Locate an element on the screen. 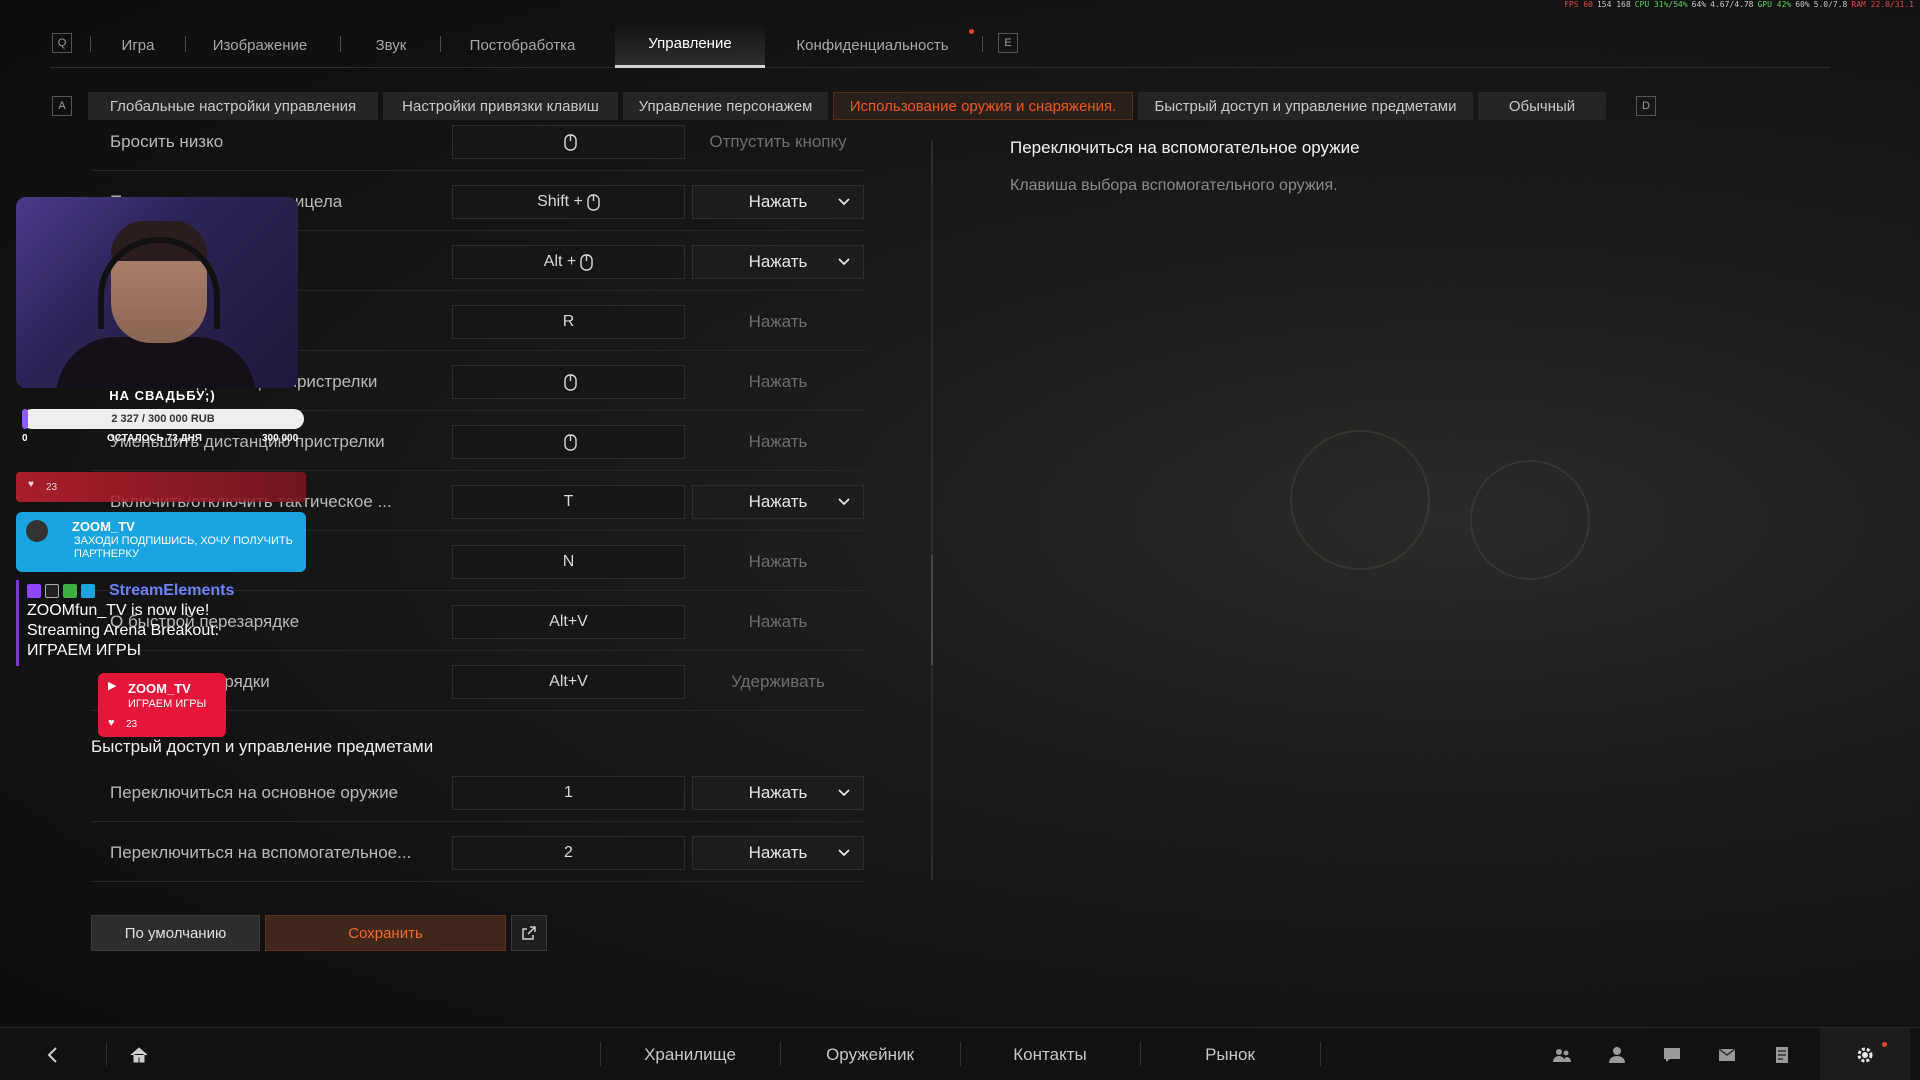 Image resolution: width=1920 pixels, height=1080 pixels. perf-gpu-freq: 4.67/4.78 is located at coordinates (1732, 4).